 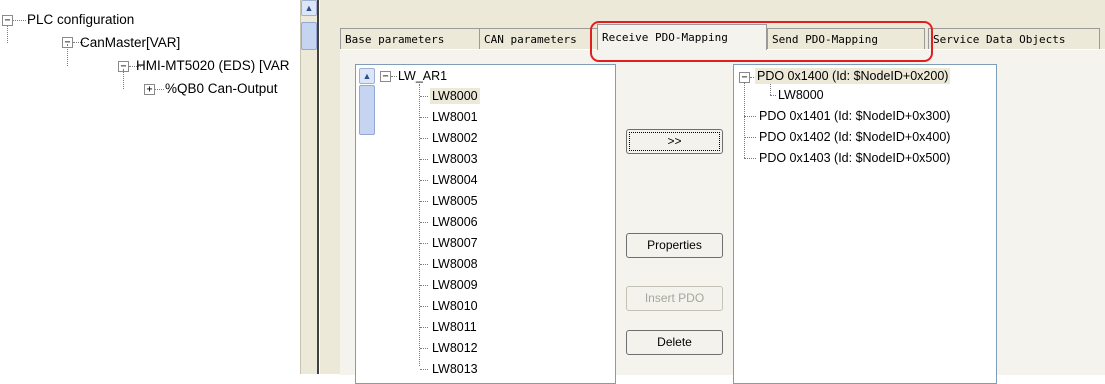 I want to click on list-item: LW8009, so click(x=455, y=285).